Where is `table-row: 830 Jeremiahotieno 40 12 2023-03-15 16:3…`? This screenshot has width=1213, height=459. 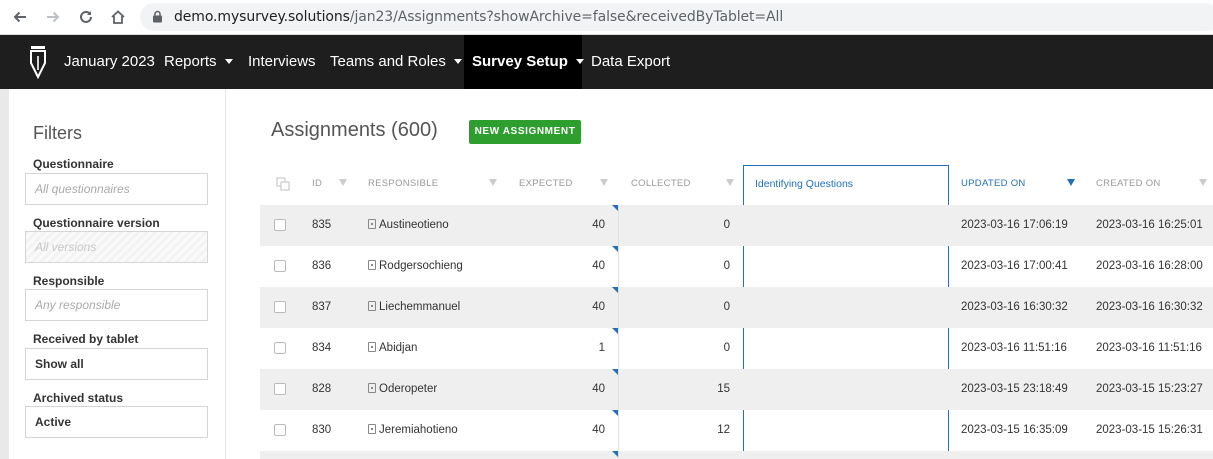 table-row: 830 Jeremiahotieno 40 12 2023-03-15 16:3… is located at coordinates (736, 430).